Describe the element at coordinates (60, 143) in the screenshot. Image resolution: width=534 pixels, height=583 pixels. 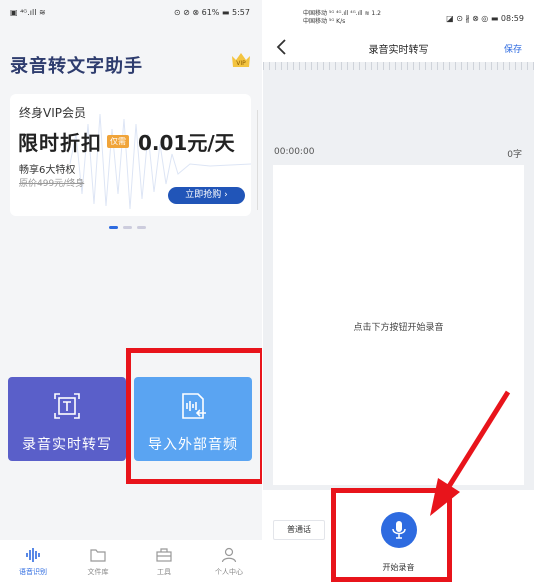
I see `banner-headline: 限时折扣` at that location.